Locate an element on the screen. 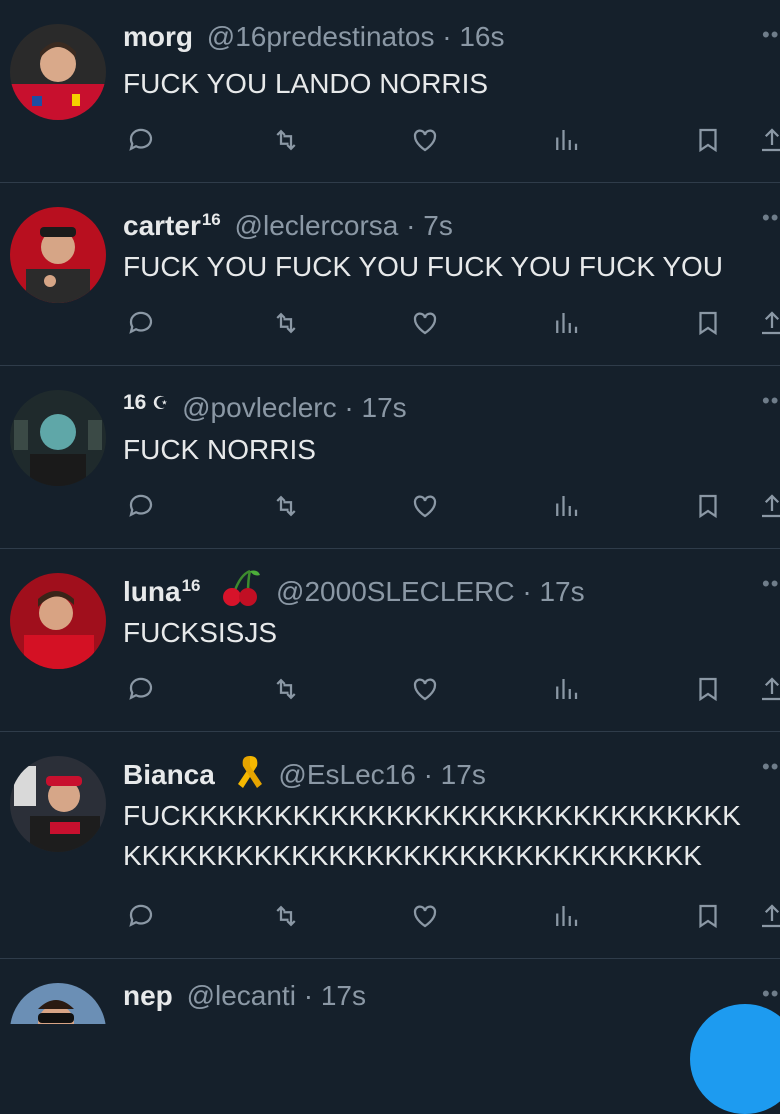  tweet-header: carter16 @leclercorsa · 7s is located at coordinates (436, 223).